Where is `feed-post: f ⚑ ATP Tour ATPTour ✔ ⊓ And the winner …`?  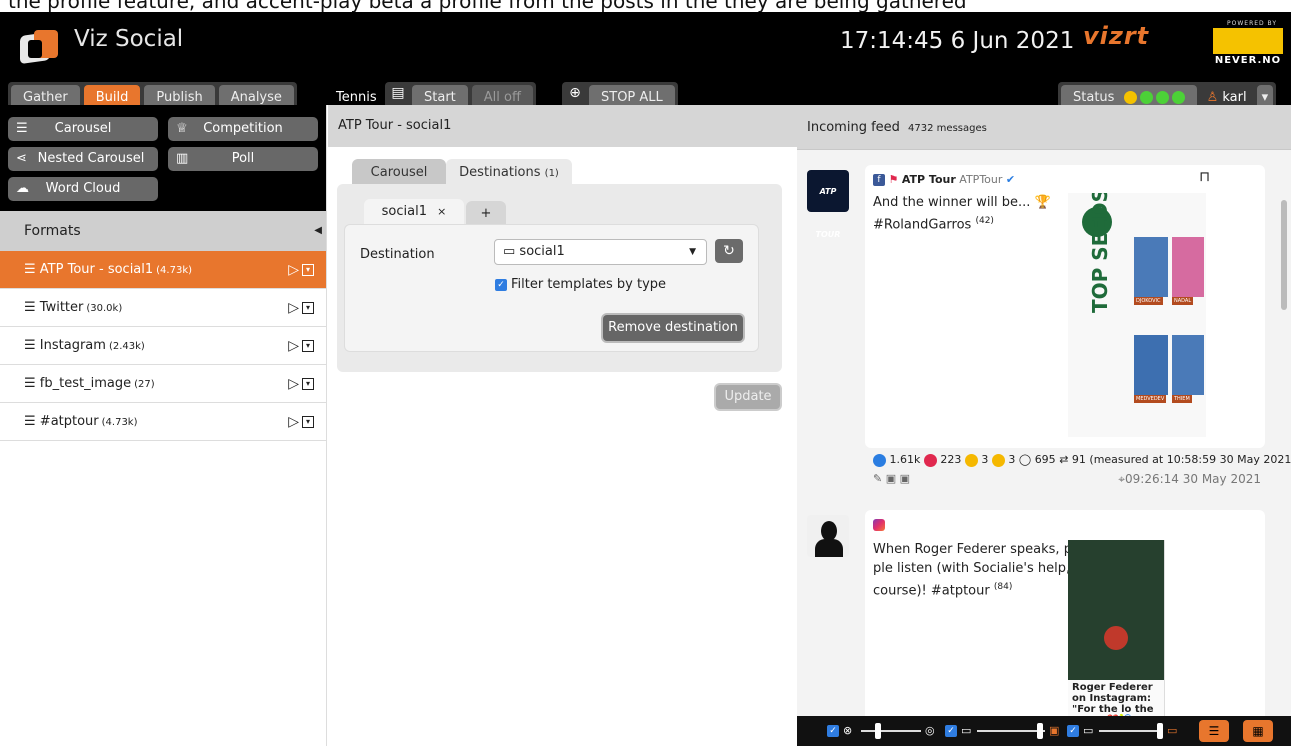 feed-post: f ⚑ ATP Tour ATPTour ✔ ⊓ And the winner … is located at coordinates (1078, 316).